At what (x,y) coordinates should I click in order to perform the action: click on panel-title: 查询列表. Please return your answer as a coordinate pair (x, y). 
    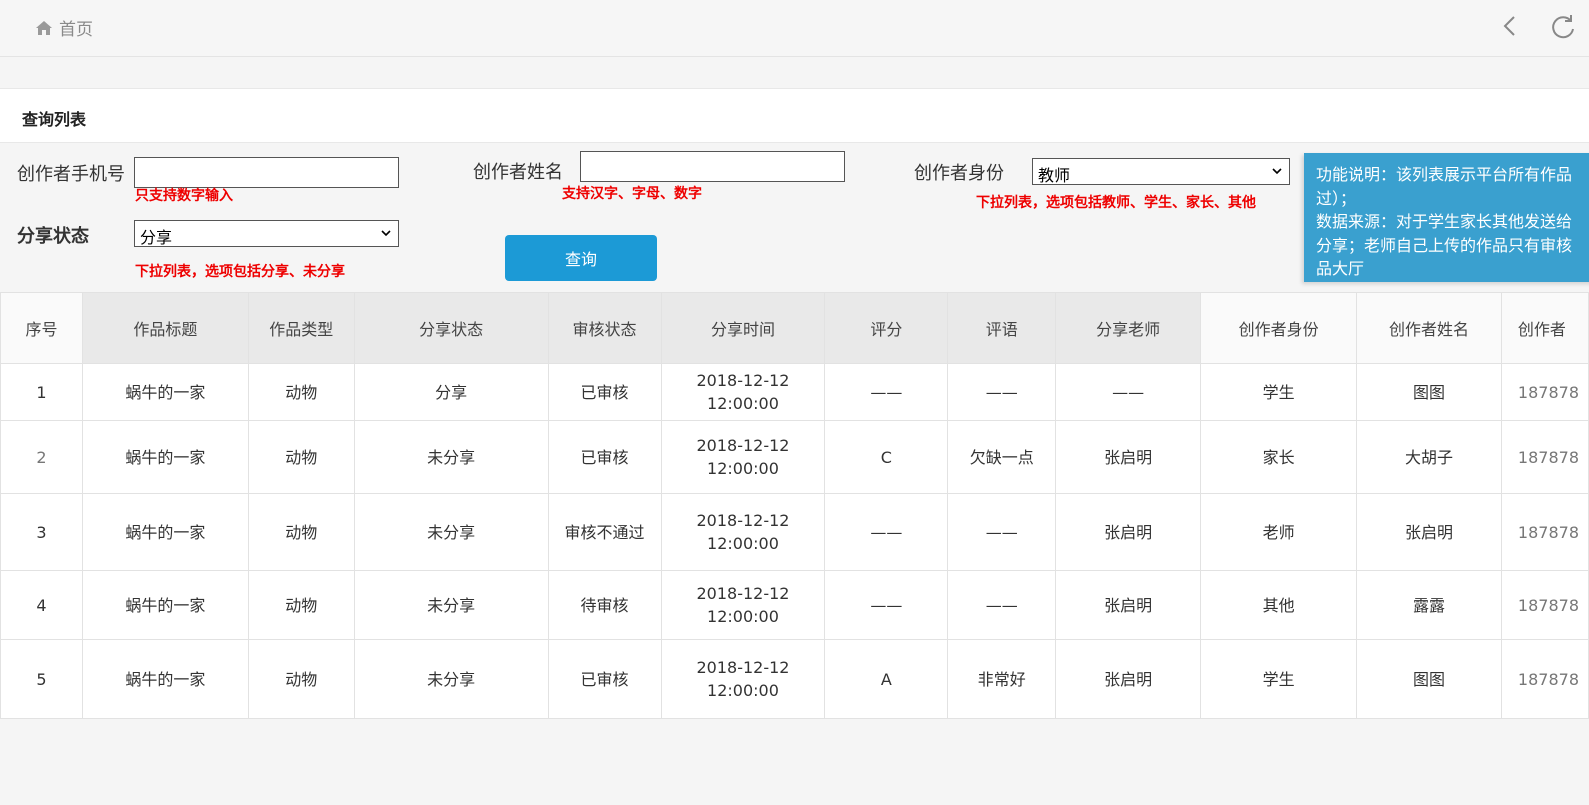
    Looking at the image, I should click on (54, 119).